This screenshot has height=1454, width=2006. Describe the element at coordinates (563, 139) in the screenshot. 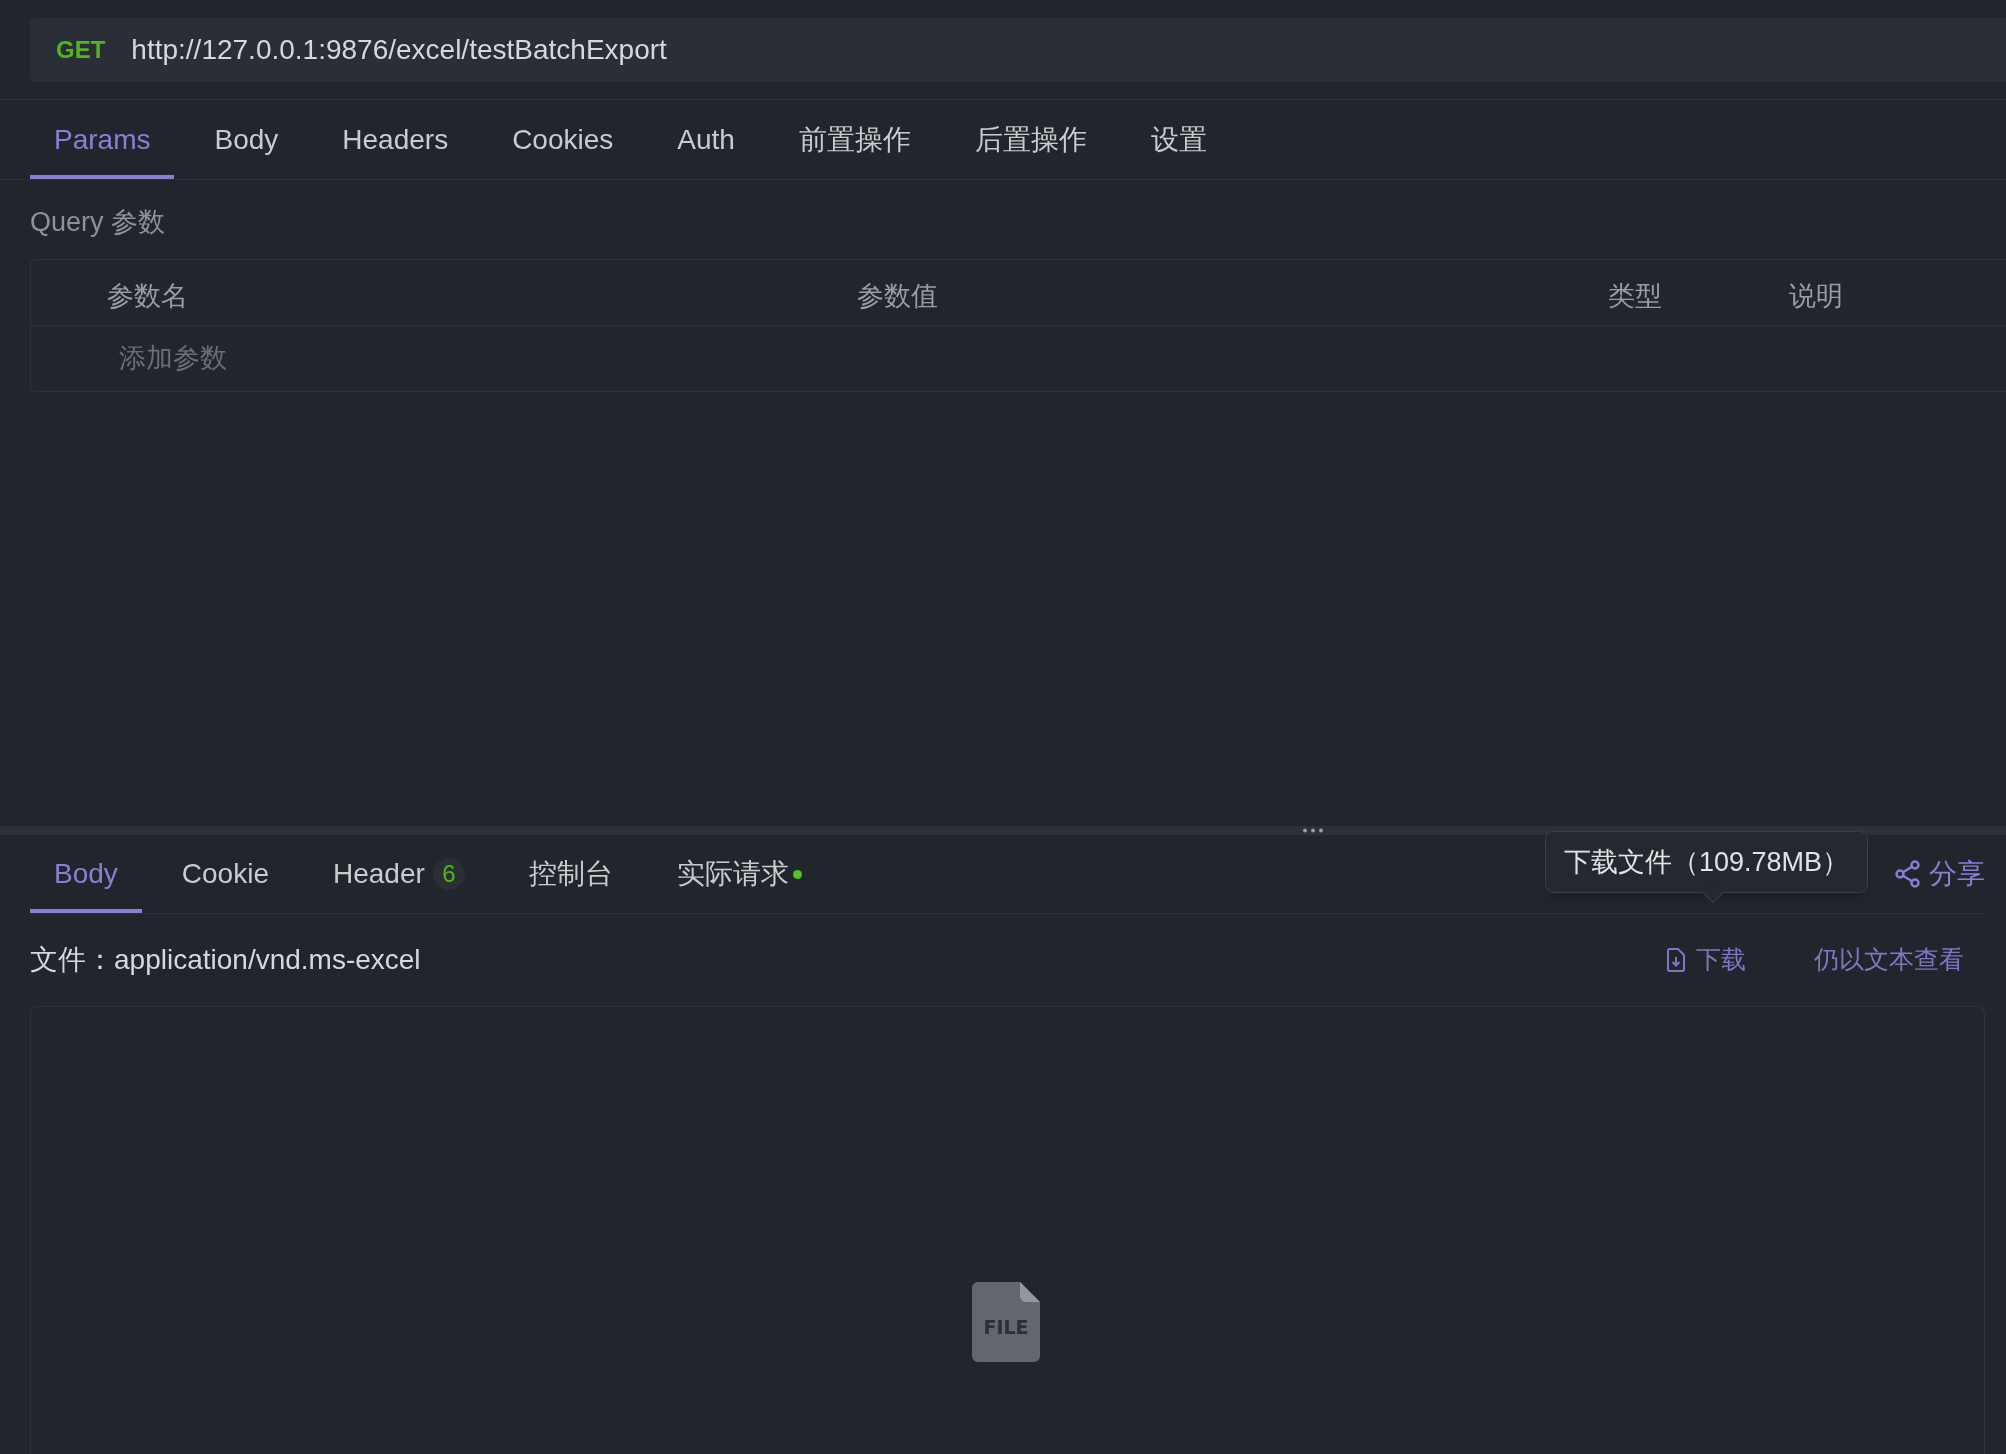

I see `request-tab: Cookies` at that location.